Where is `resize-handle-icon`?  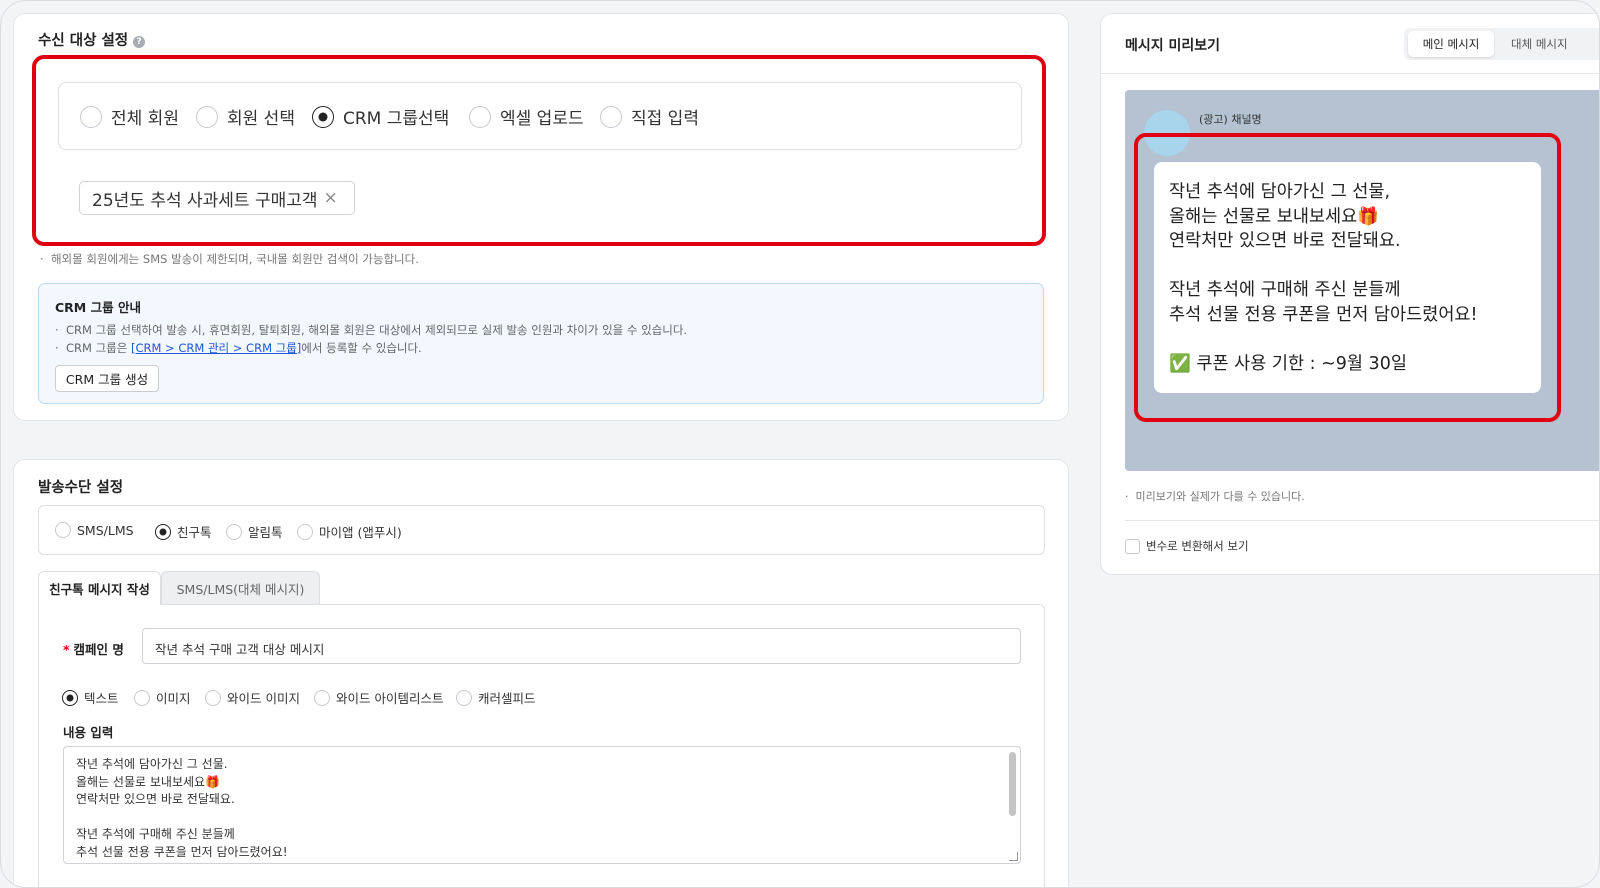 resize-handle-icon is located at coordinates (1013, 856).